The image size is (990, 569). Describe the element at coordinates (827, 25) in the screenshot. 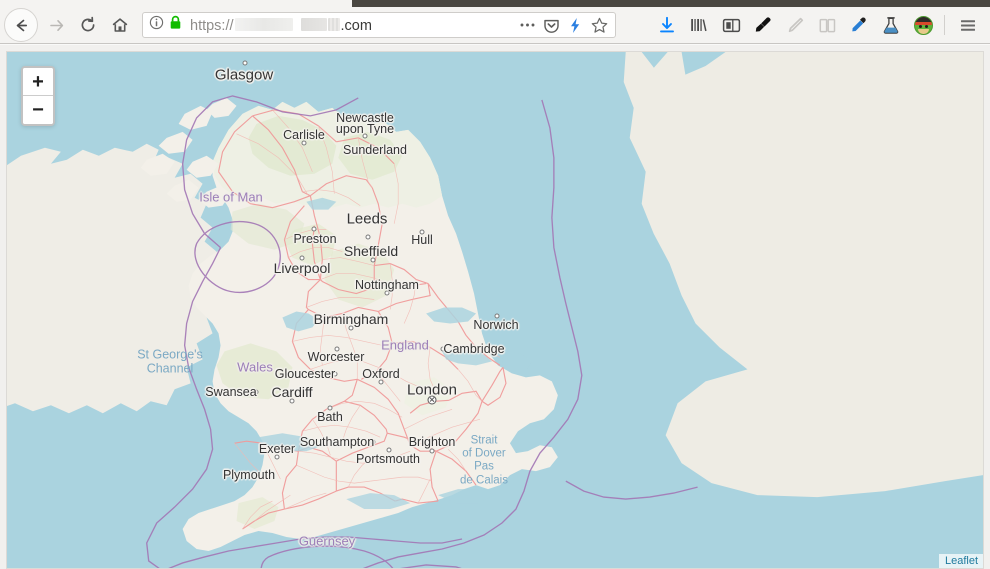

I see `book-icon` at that location.